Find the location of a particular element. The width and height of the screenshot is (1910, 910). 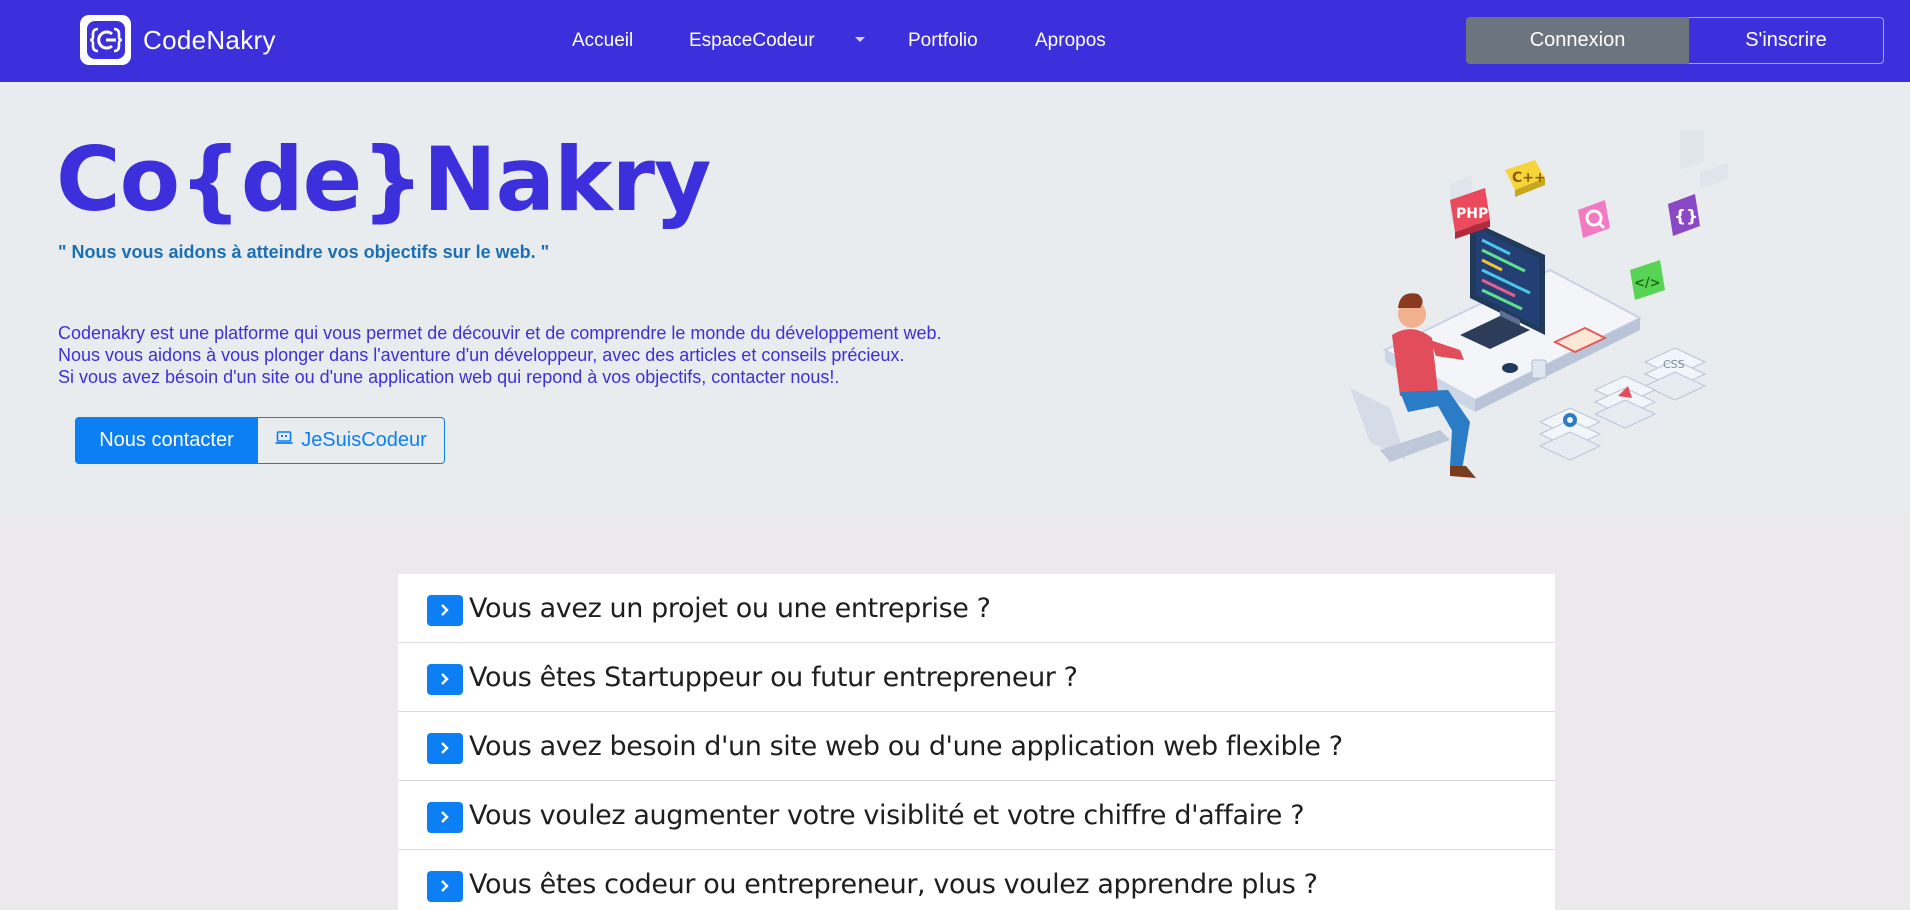

nav-link-accueil: Accueil is located at coordinates (602, 41).